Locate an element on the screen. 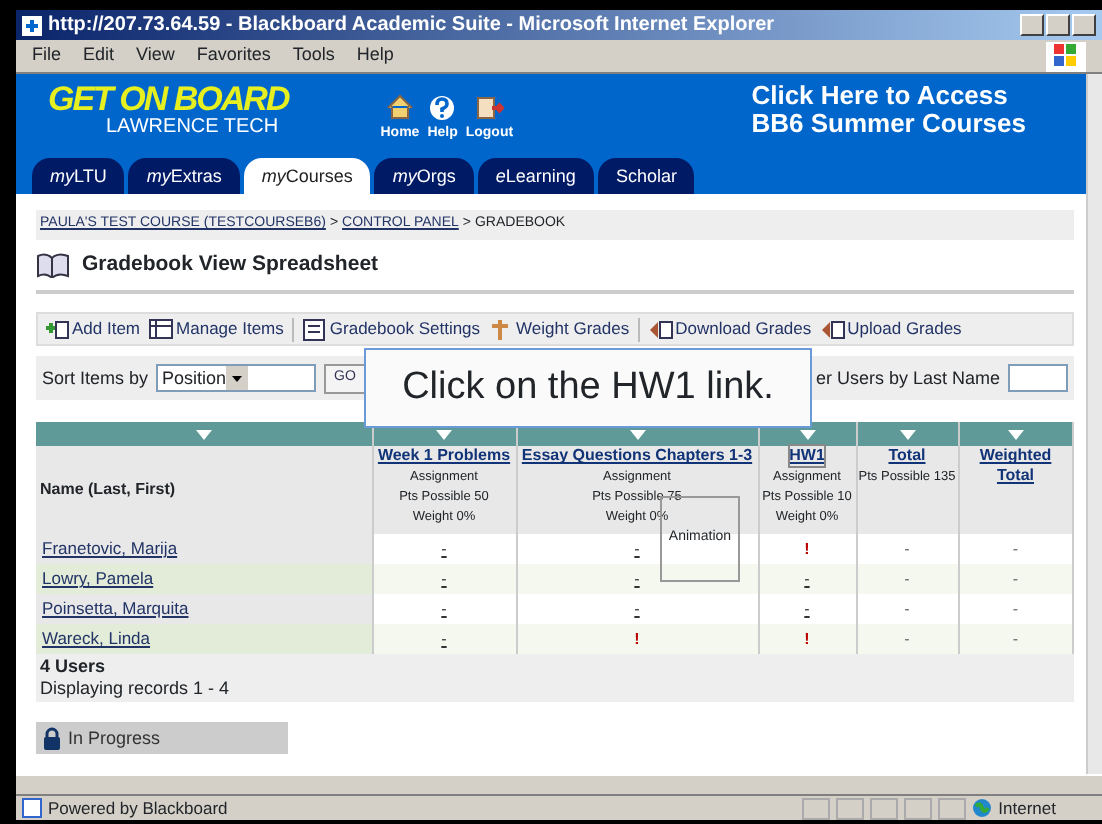 This screenshot has height=824, width=1102. promo-link: Click Here to Access BB6 Summer Courses is located at coordinates (888, 120).